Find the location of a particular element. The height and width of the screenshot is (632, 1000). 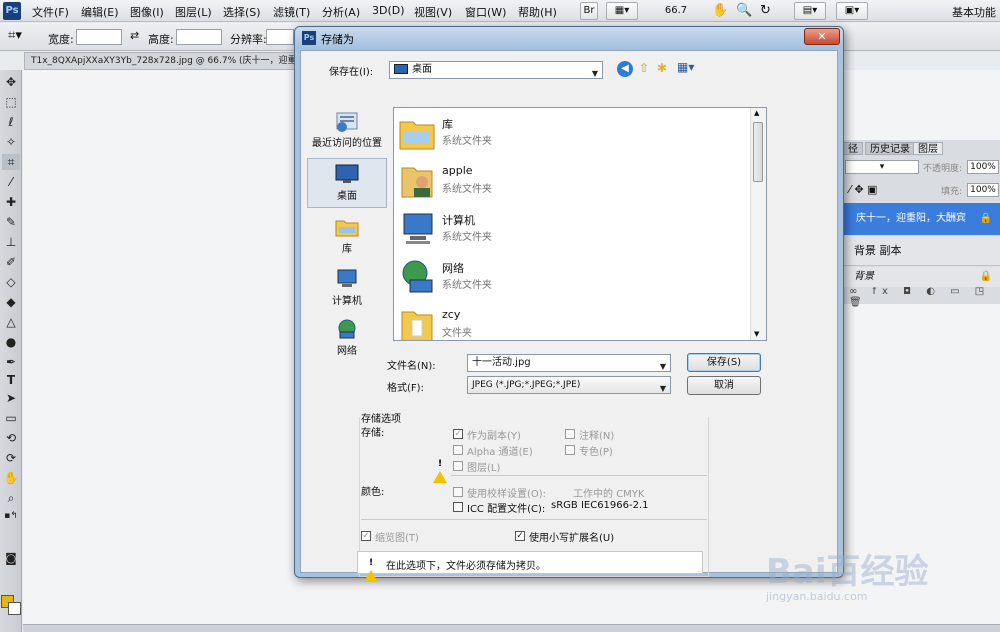

alpha-checkbox is located at coordinates (458, 450).